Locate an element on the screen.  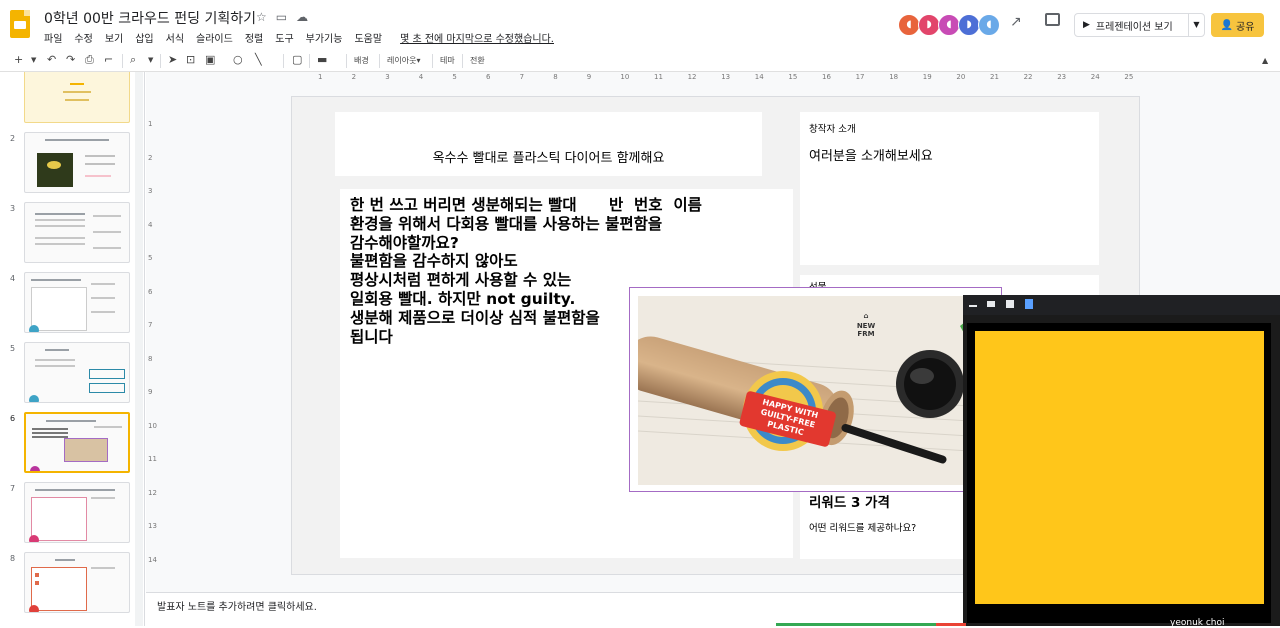
brand-top: NEW is located at coordinates (866, 326).